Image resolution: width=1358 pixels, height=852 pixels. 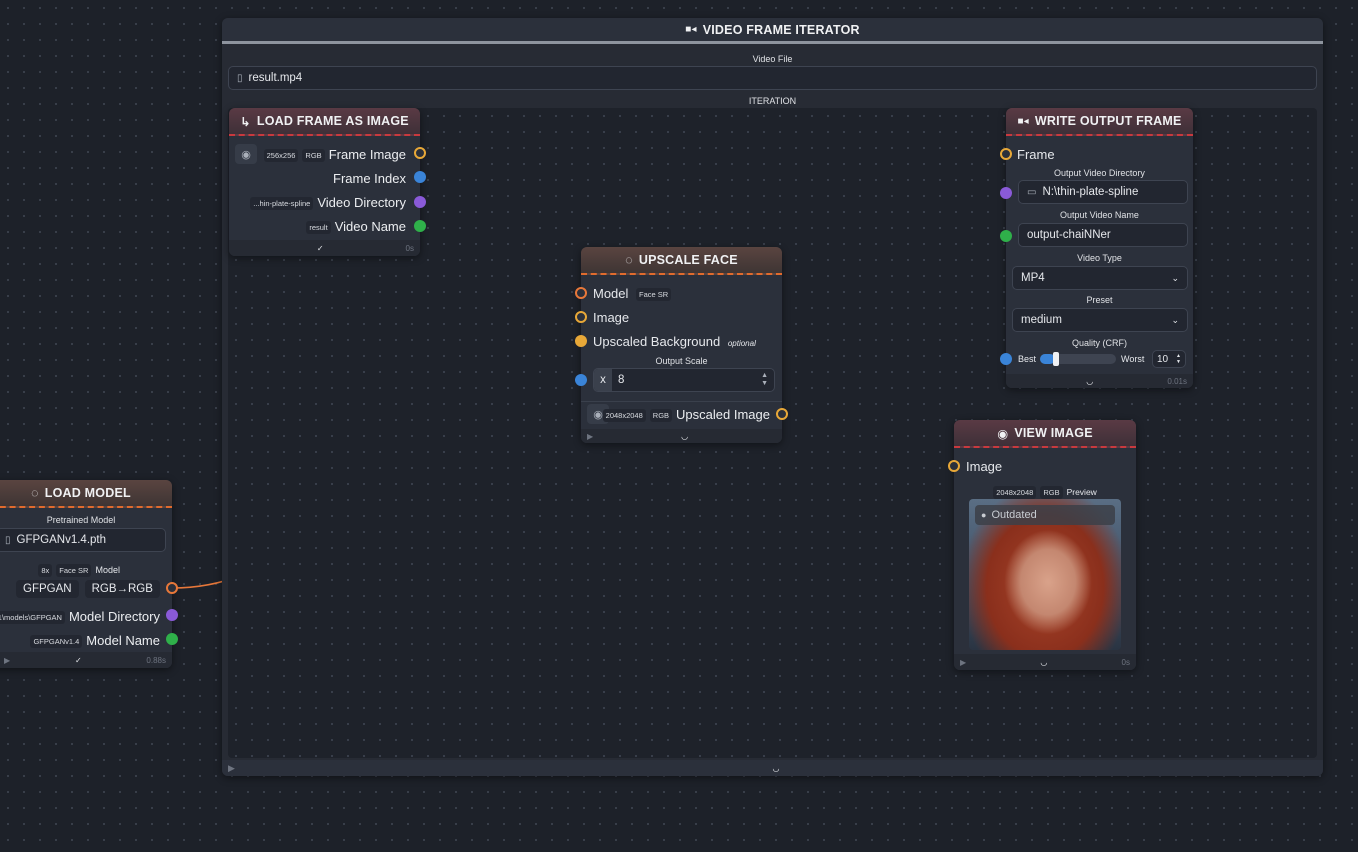 What do you see at coordinates (1051, 492) in the screenshot?
I see `mode-tag: RGB` at bounding box center [1051, 492].